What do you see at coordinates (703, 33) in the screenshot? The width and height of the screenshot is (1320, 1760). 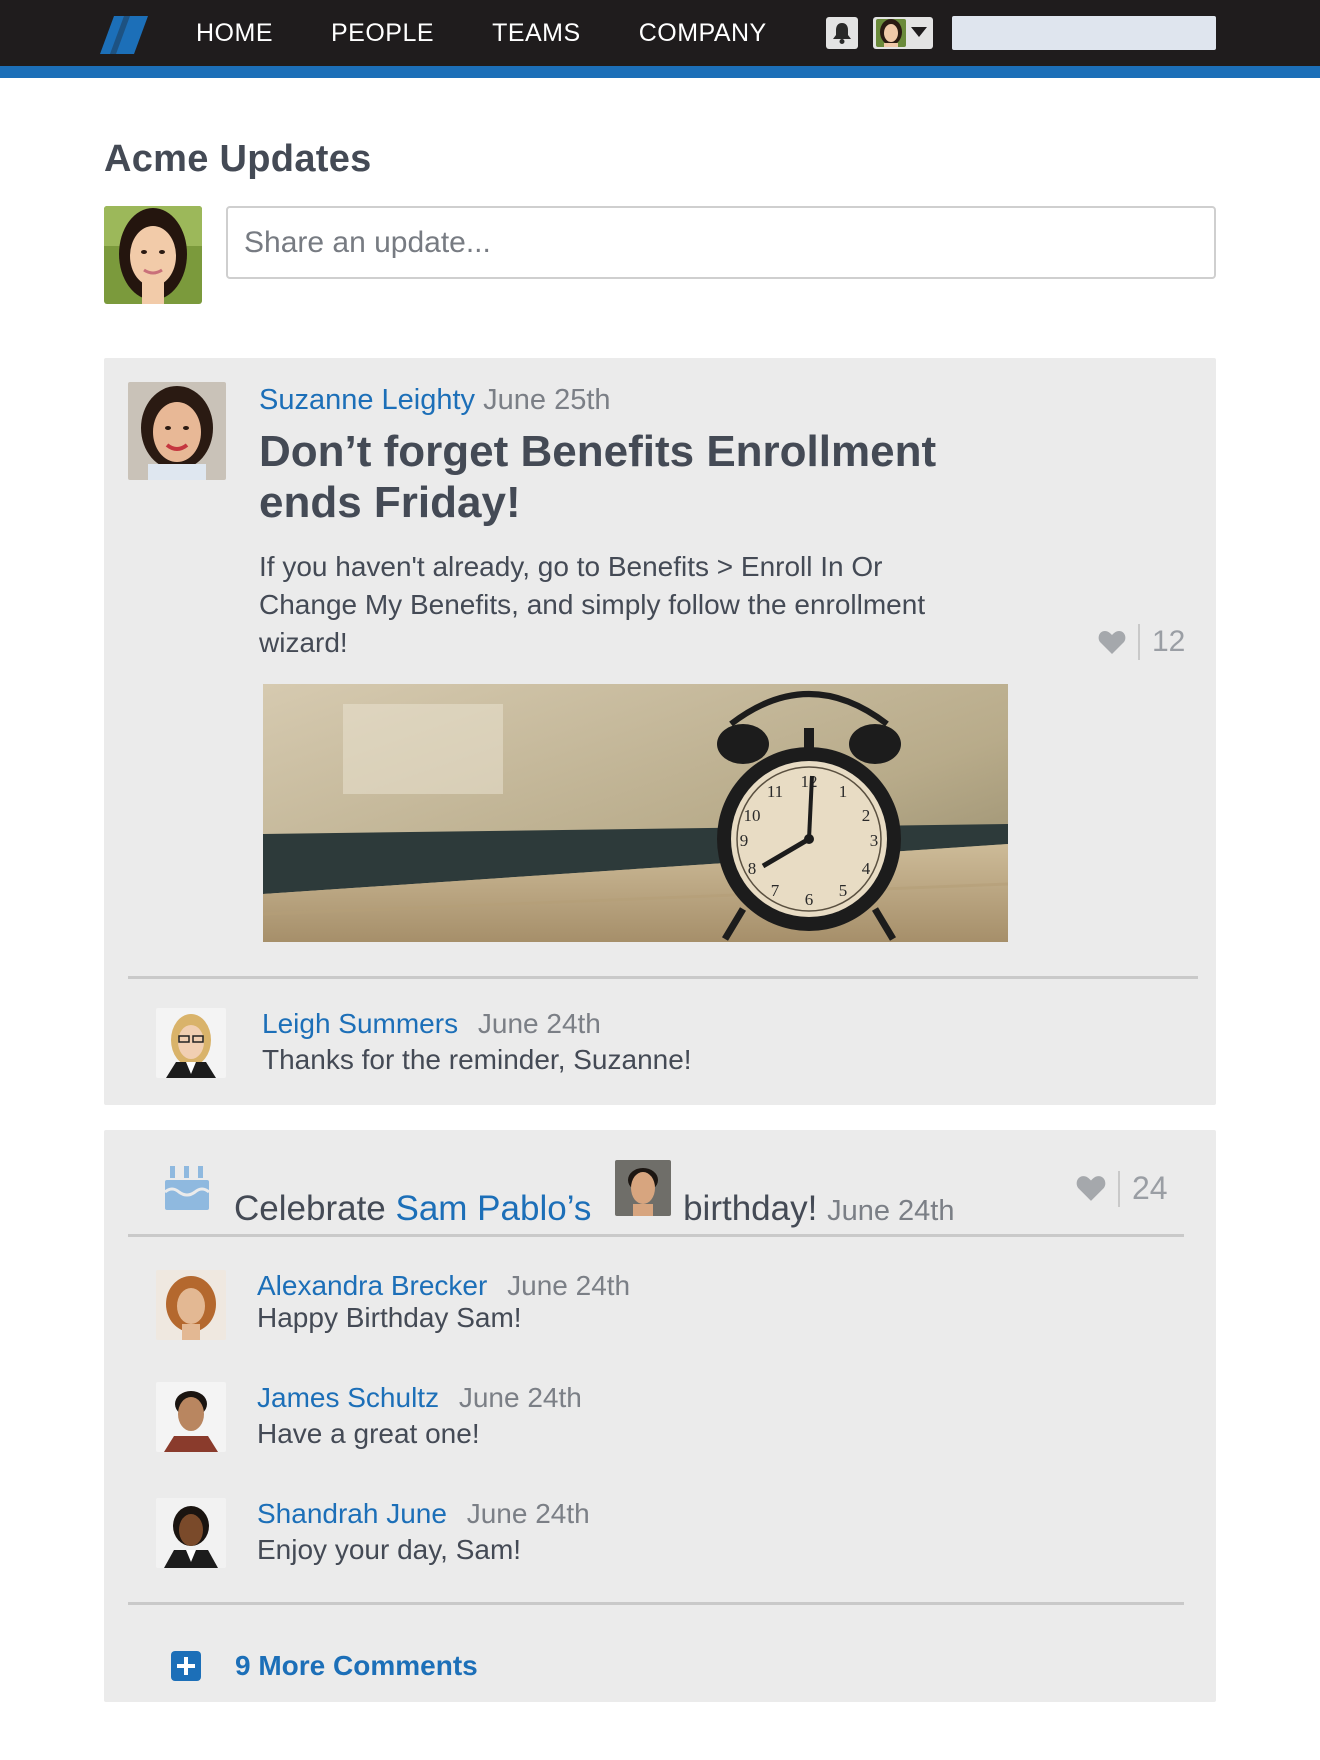 I see `nav-company: COMPANY` at bounding box center [703, 33].